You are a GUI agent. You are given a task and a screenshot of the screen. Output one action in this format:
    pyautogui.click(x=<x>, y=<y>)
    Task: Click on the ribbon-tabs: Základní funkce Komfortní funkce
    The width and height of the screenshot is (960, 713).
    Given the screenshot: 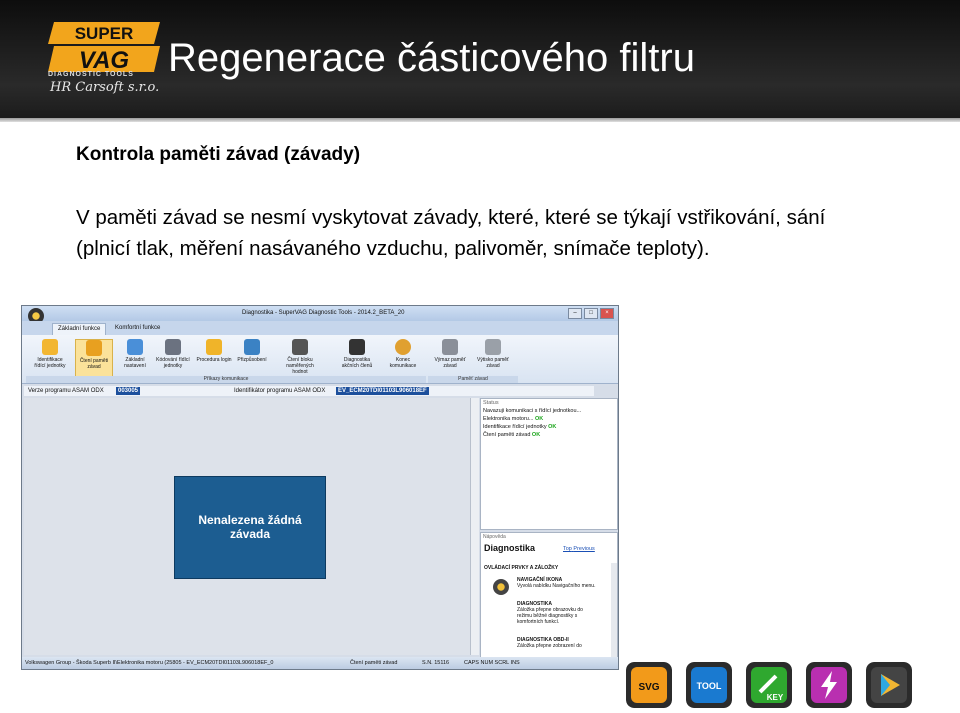 What is the action you would take?
    pyautogui.click(x=320, y=328)
    